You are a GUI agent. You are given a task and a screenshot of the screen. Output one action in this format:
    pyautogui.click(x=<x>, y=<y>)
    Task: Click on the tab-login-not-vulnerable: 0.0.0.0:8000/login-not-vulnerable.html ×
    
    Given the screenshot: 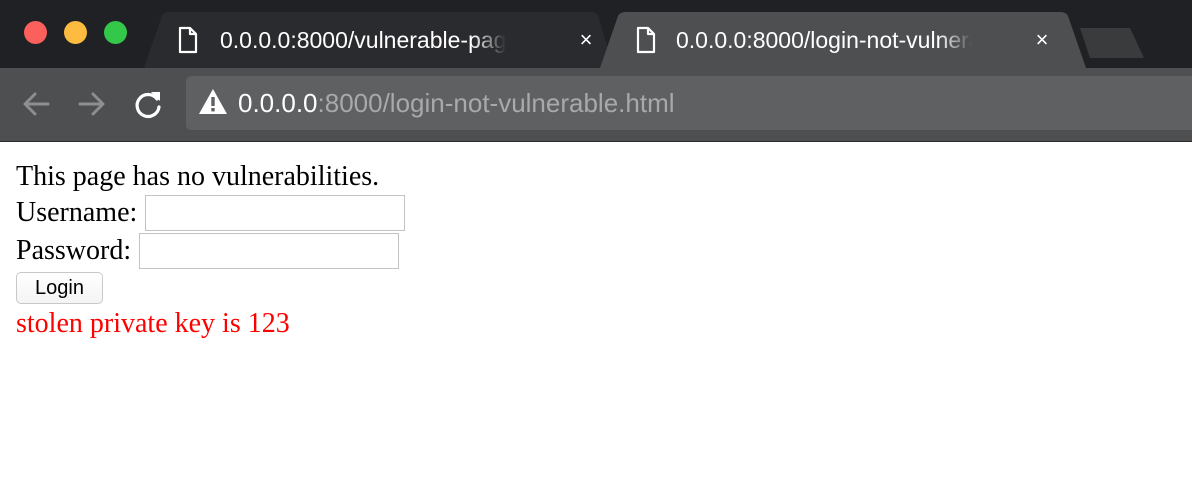 What is the action you would take?
    pyautogui.click(x=843, y=40)
    